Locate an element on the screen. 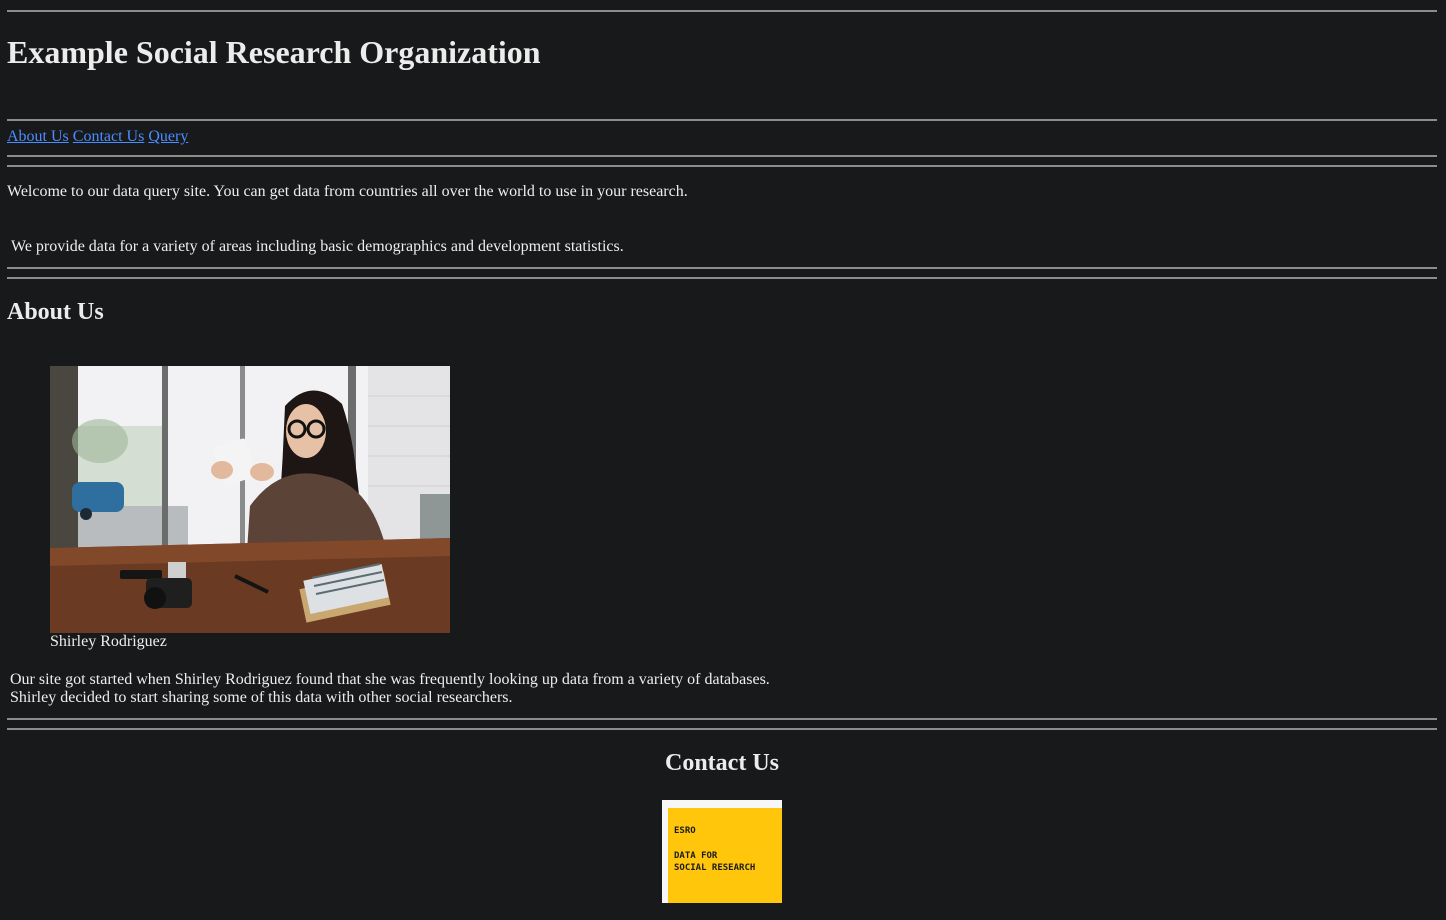 This screenshot has height=920, width=1446. about-us-heading: About Us is located at coordinates (55, 312).